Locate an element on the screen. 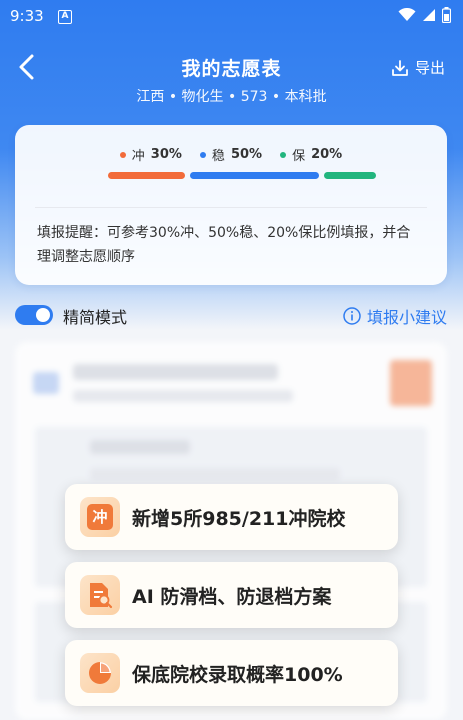 The height and width of the screenshot is (720, 463). feature-card-baodi: 保底院校录取概率100% is located at coordinates (231, 673).